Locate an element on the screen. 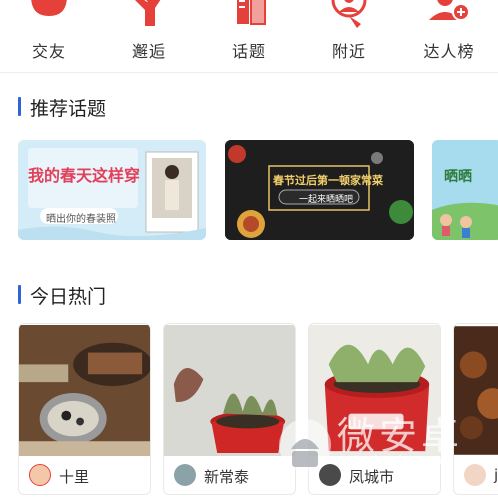 The image size is (498, 502). topic-book-icon is located at coordinates (251, 12).